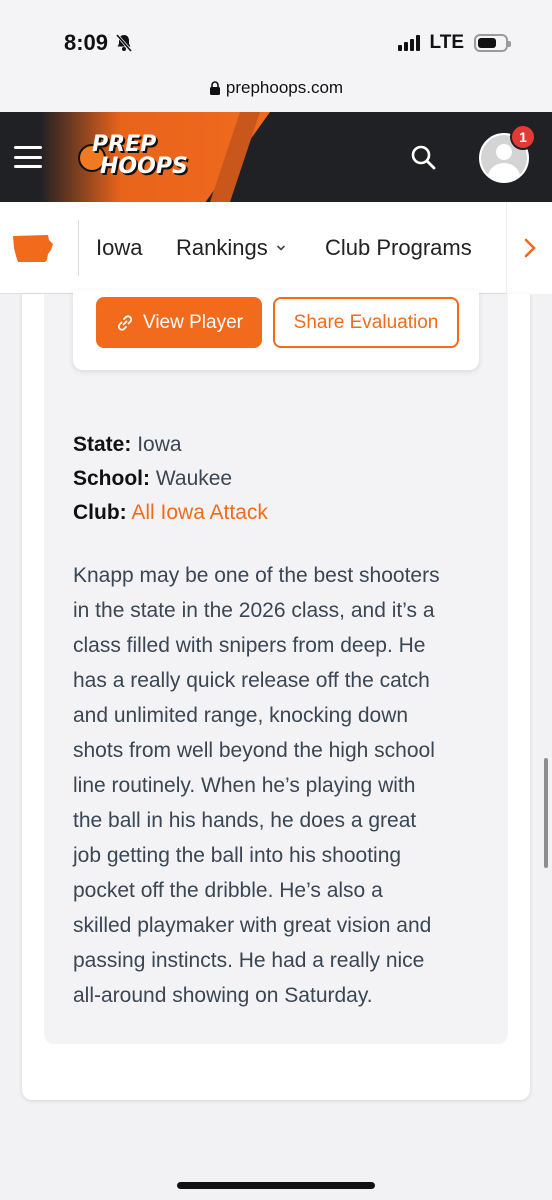 The image size is (552, 1200). I want to click on evaluation-line: job getting the ball into his shooting, so click(237, 855).